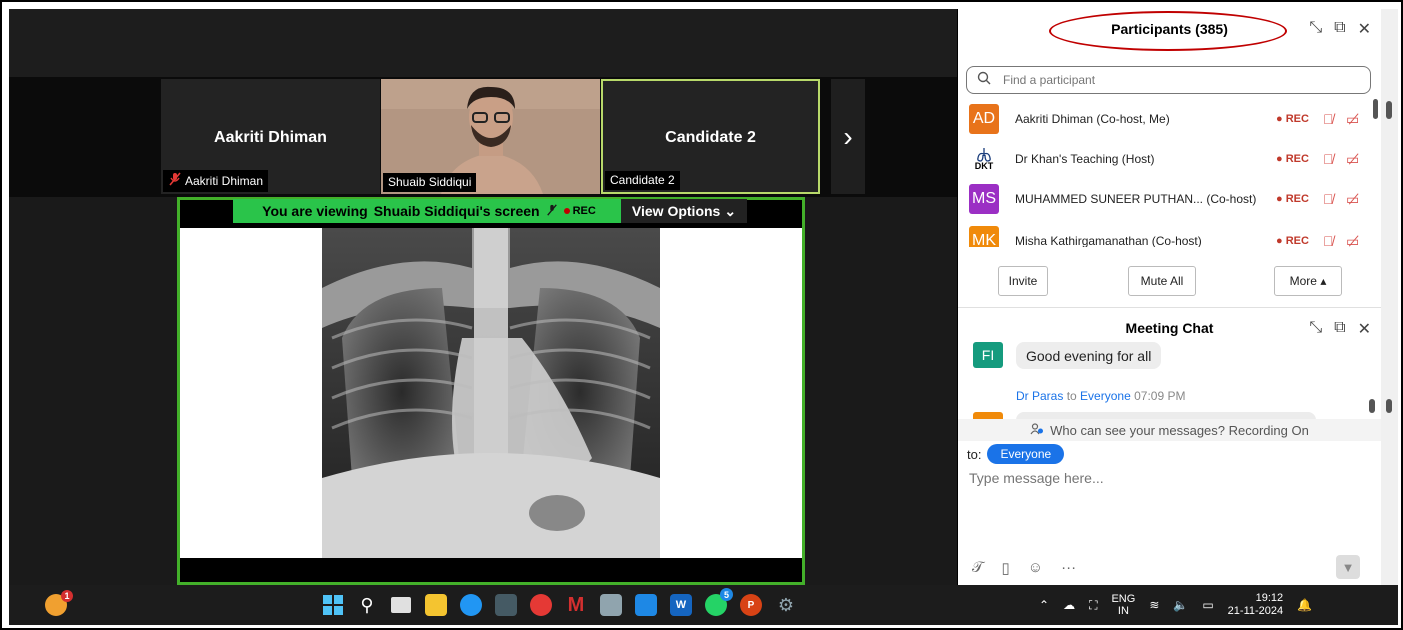 Image resolution: width=1403 pixels, height=630 pixels. What do you see at coordinates (1069, 605) in the screenshot?
I see `onedrive-icon: ☁` at bounding box center [1069, 605].